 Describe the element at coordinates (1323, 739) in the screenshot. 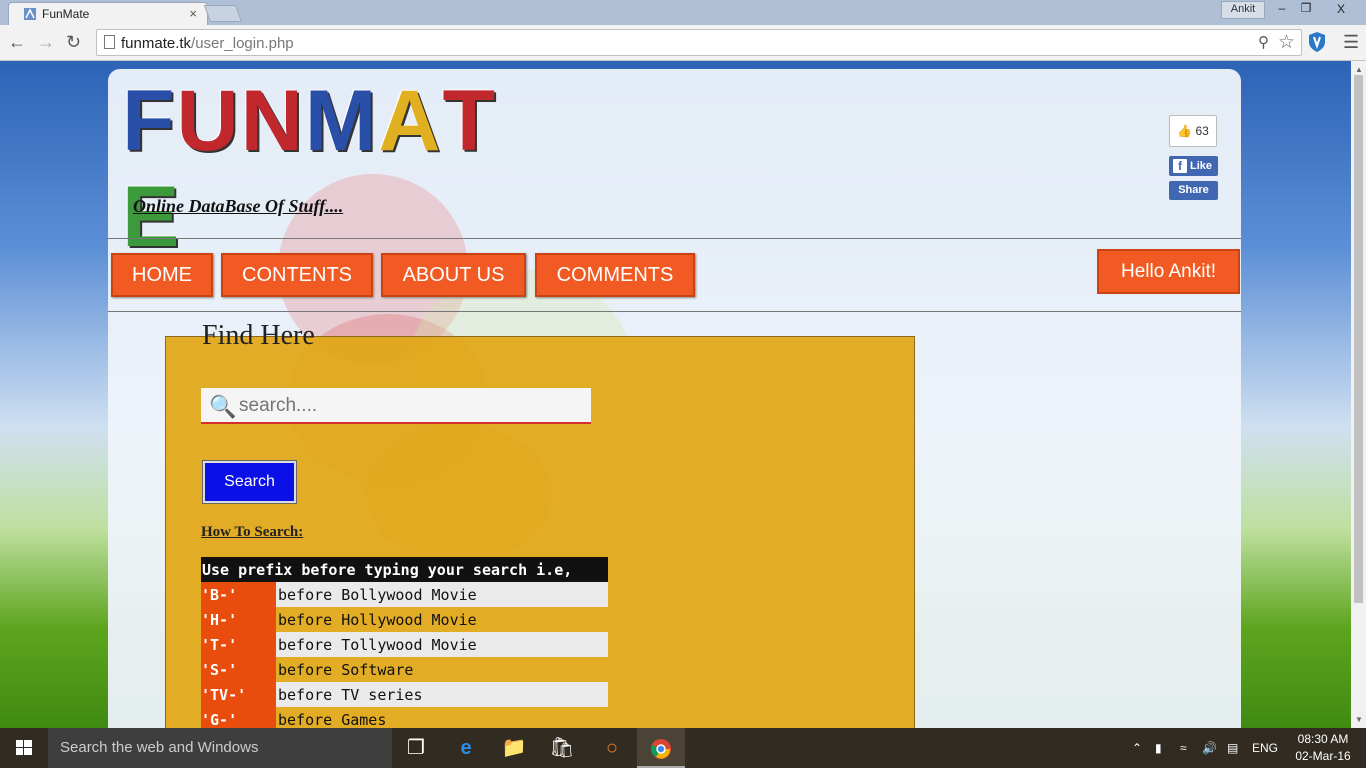

I see `clock-time: 08:30 AM` at that location.